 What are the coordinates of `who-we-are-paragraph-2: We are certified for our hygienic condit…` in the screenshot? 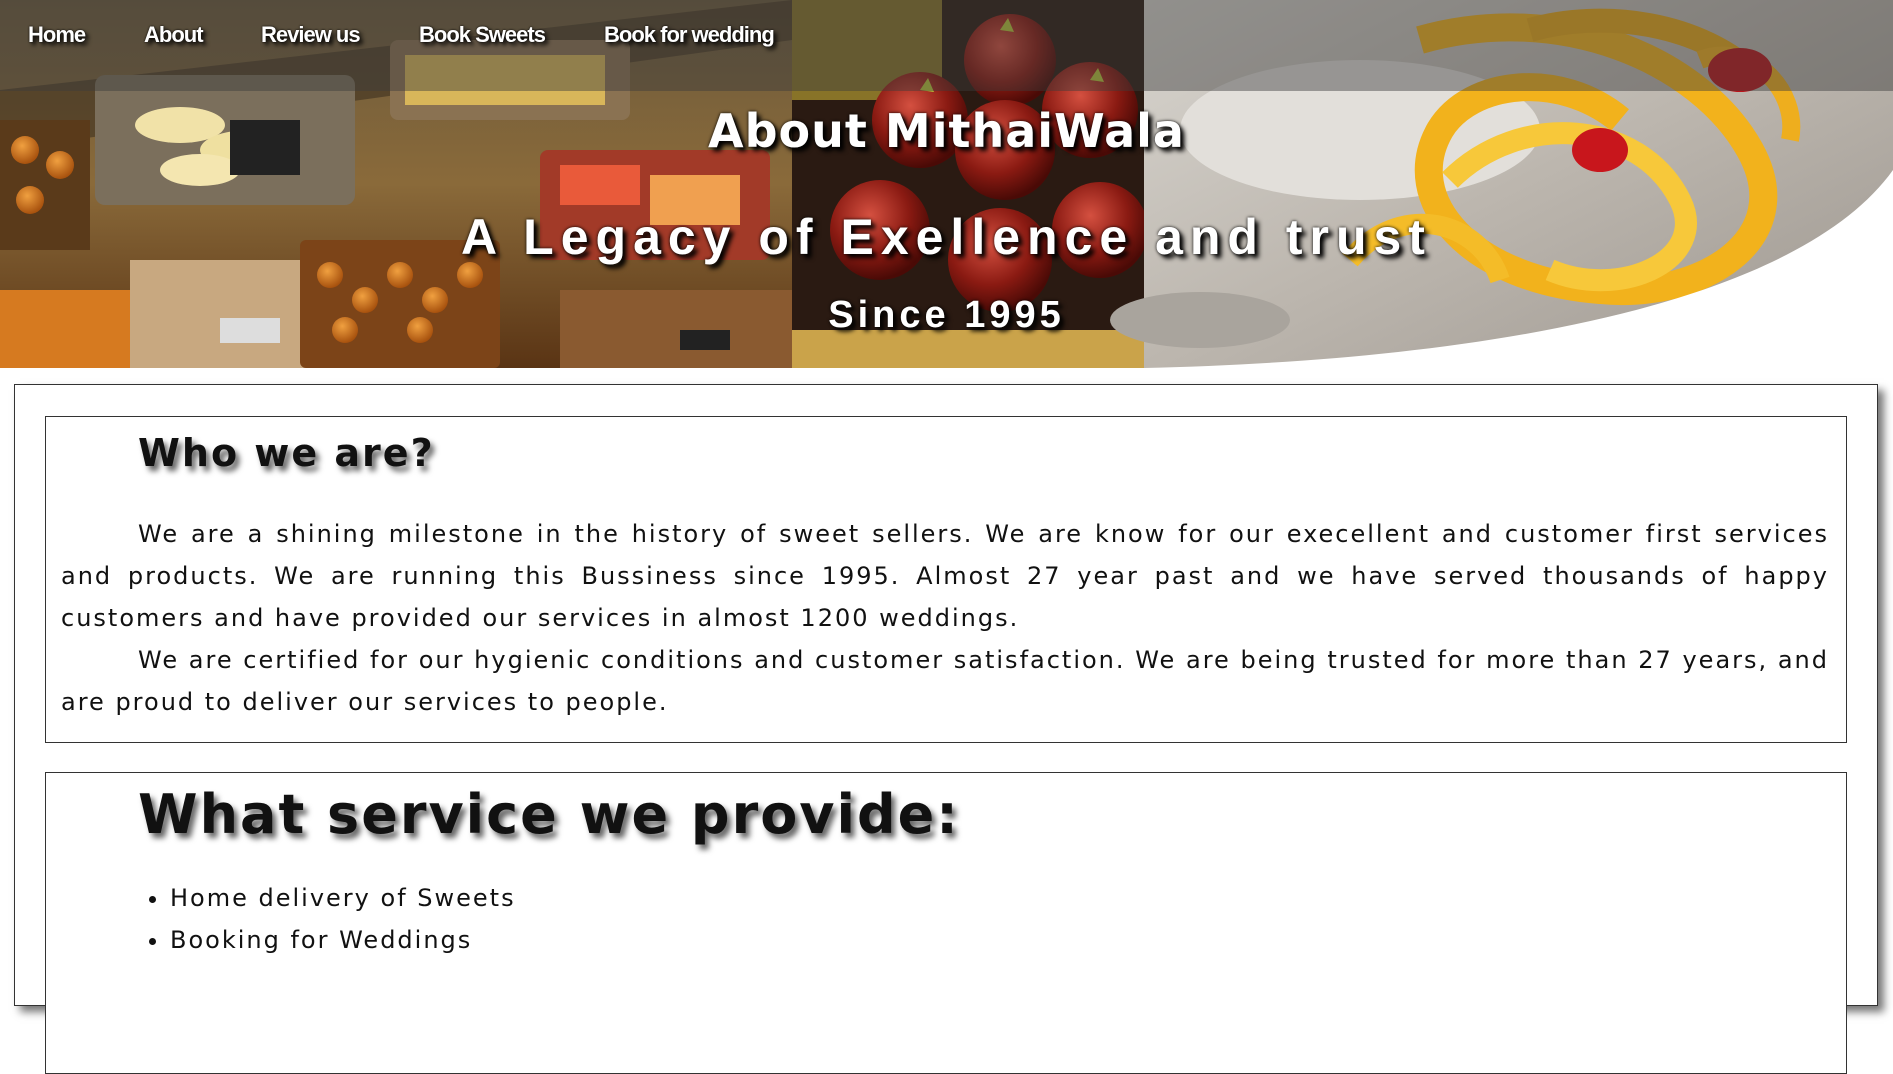 It's located at (945, 681).